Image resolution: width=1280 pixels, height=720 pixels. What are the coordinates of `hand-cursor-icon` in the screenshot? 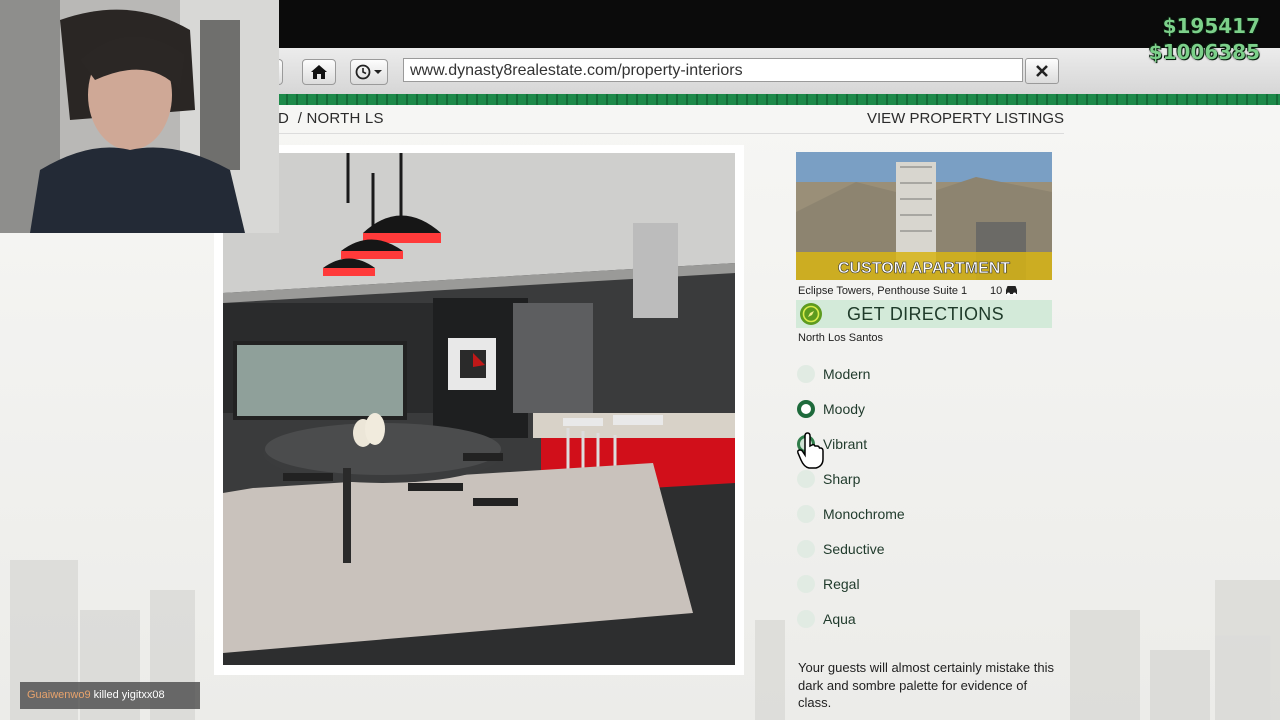 It's located at (810, 450).